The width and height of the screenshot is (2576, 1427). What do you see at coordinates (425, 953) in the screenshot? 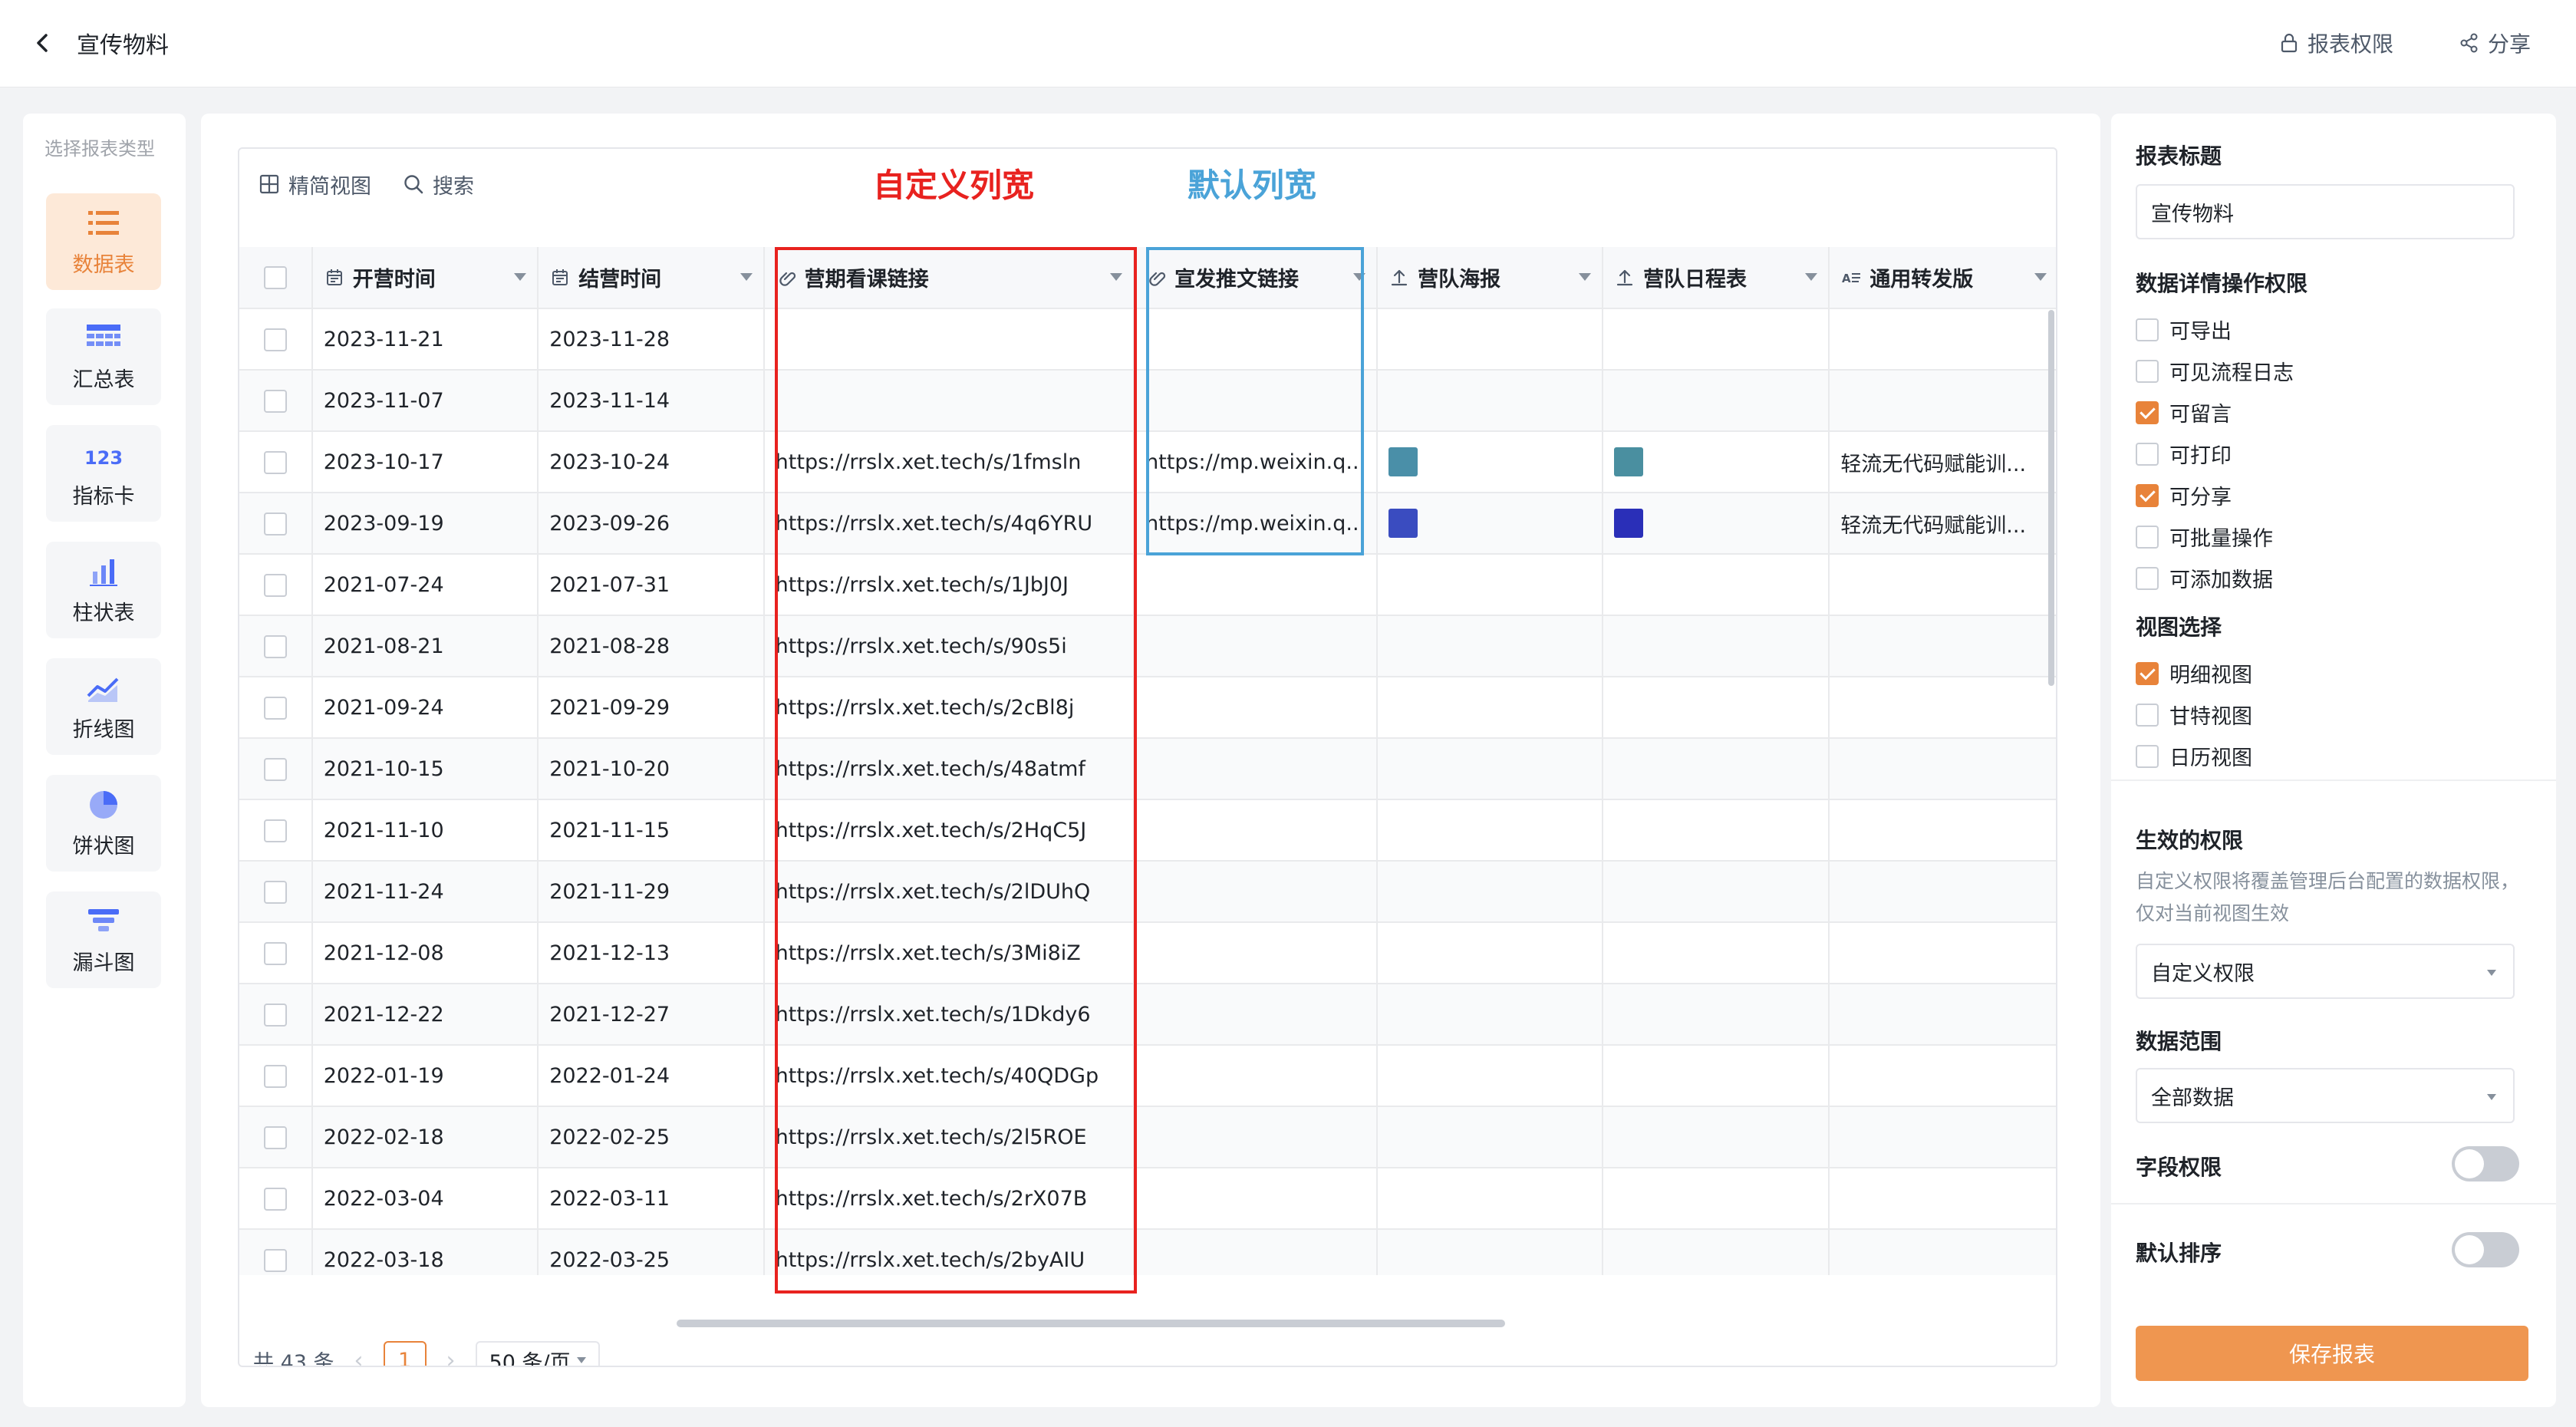
I see `table-cell: 2021-12-08` at bounding box center [425, 953].